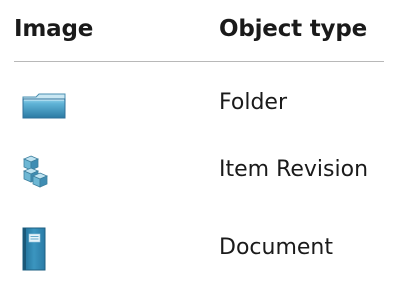 This screenshot has width=398, height=301. Describe the element at coordinates (44, 108) in the screenshot. I see `folder-icon` at that location.